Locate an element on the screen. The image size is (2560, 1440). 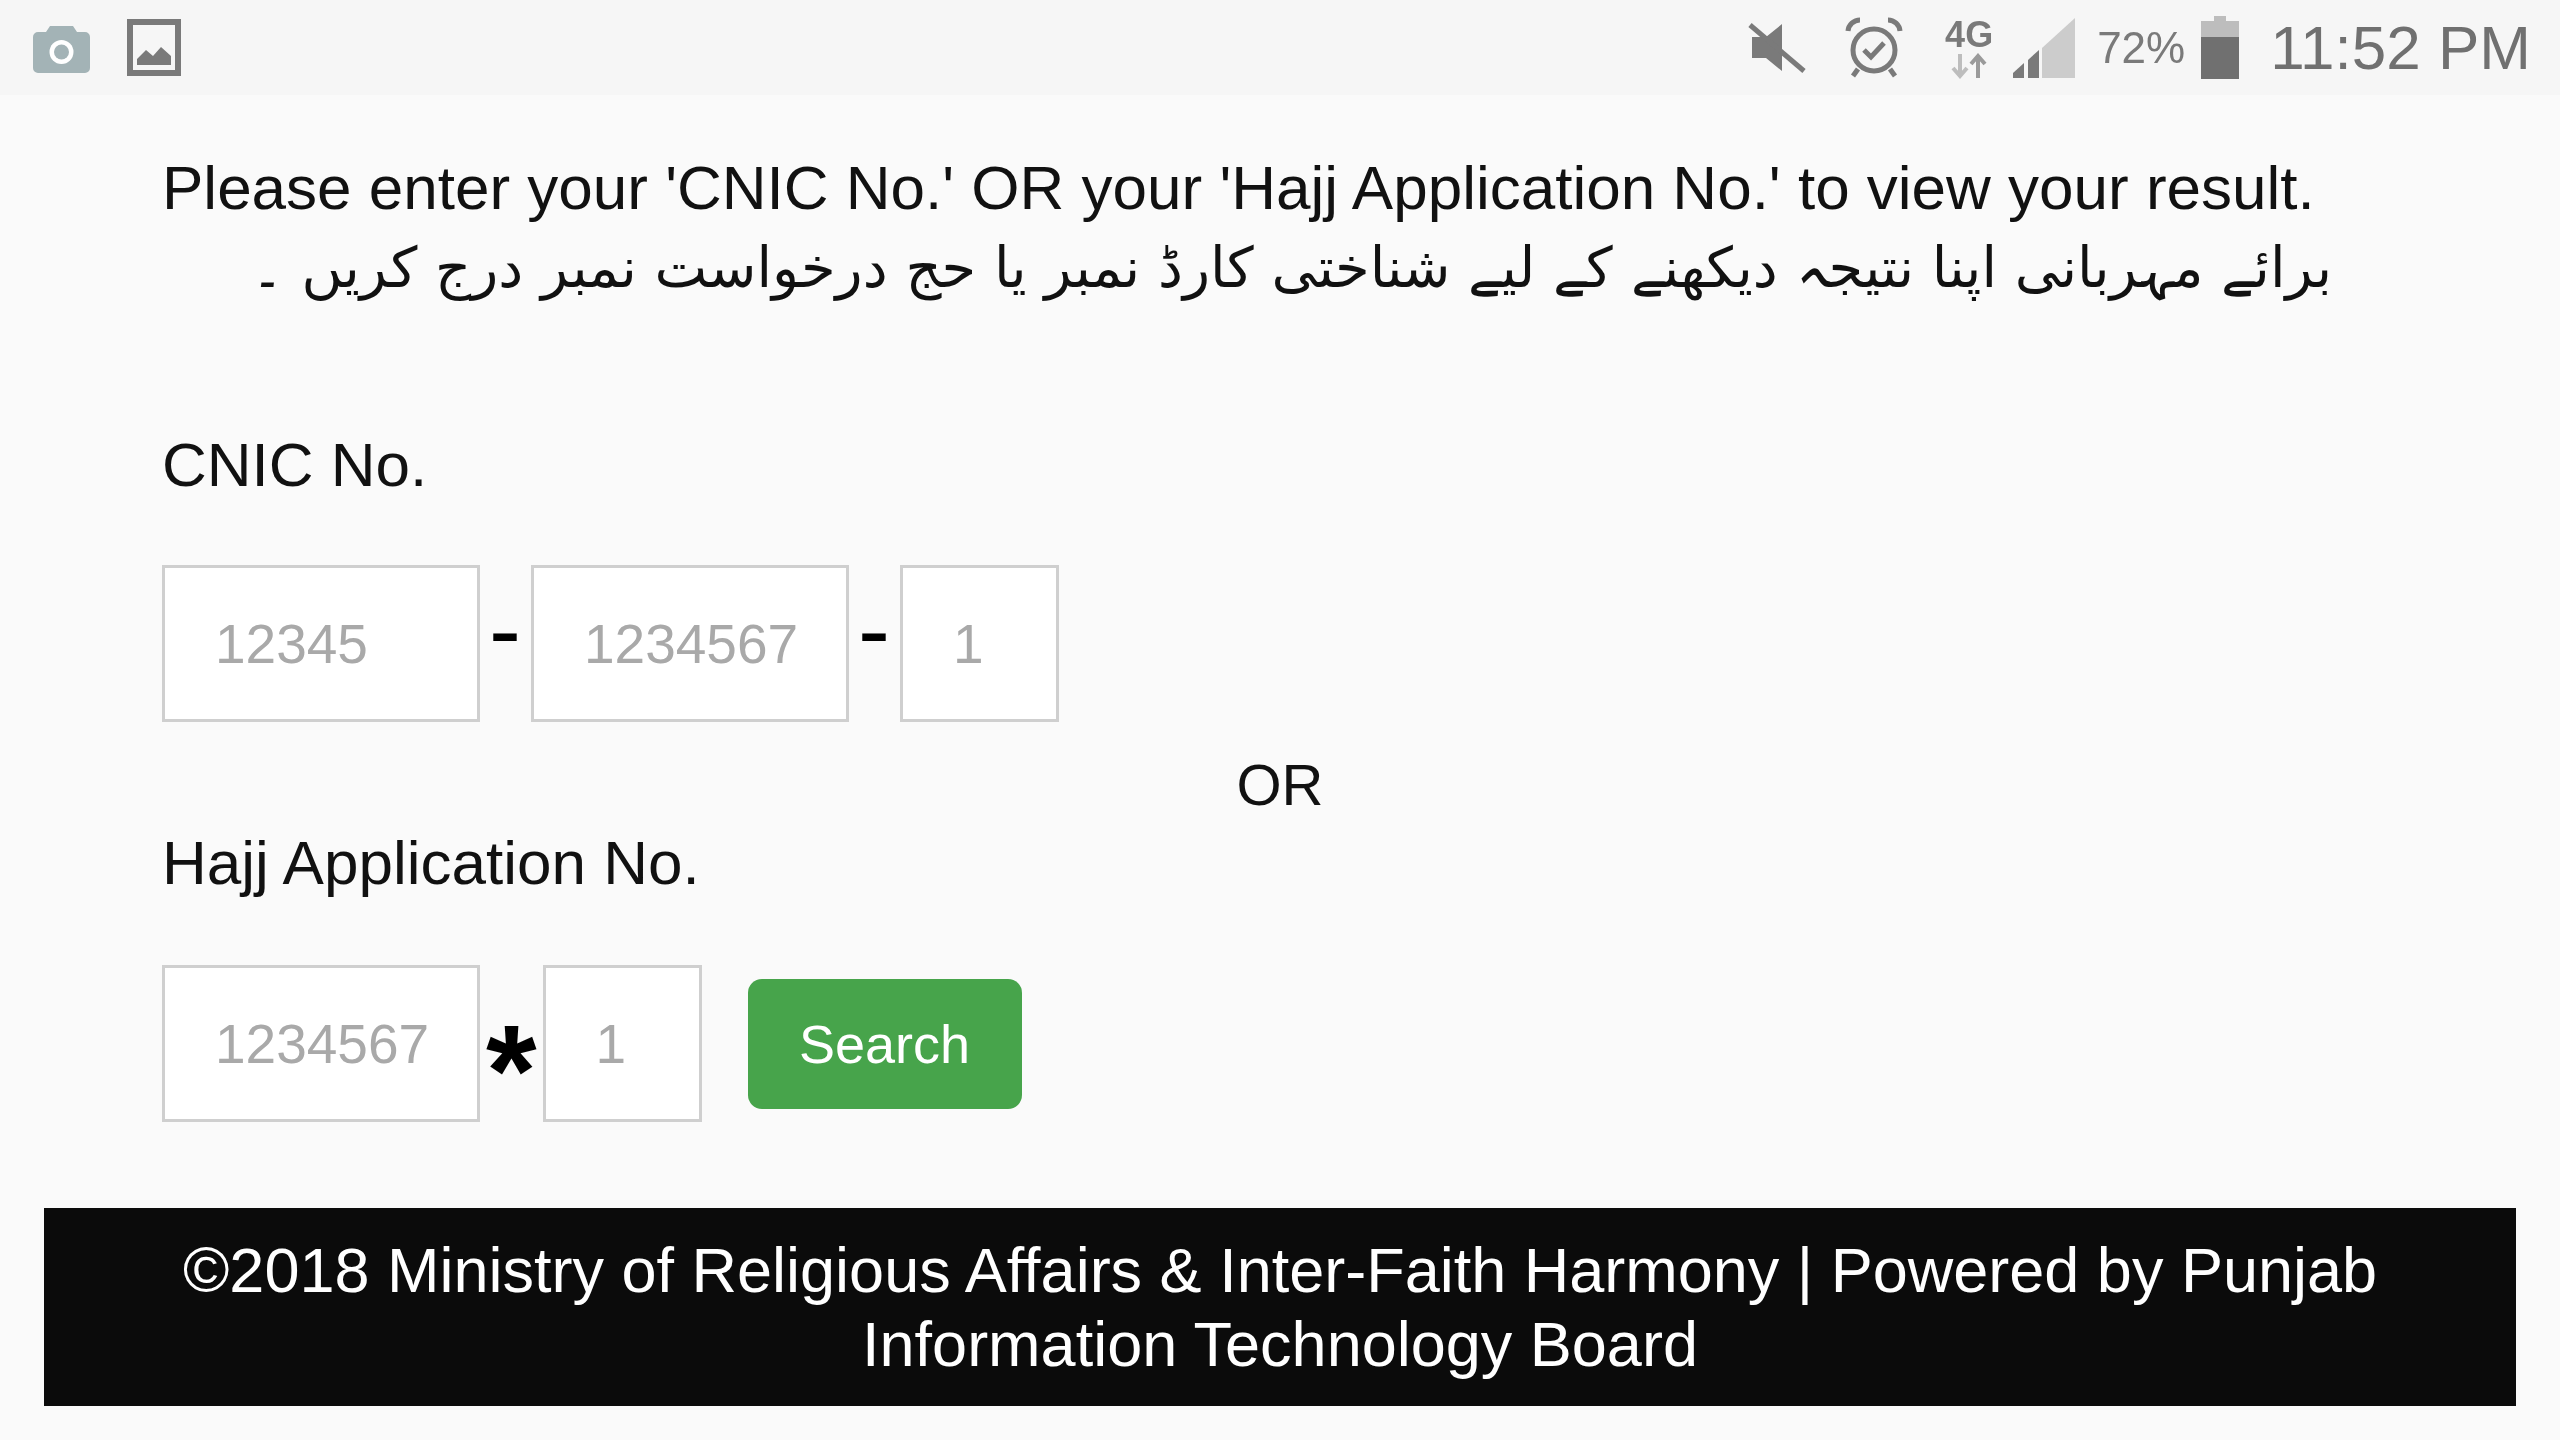
or-text: OR is located at coordinates (1280, 785).